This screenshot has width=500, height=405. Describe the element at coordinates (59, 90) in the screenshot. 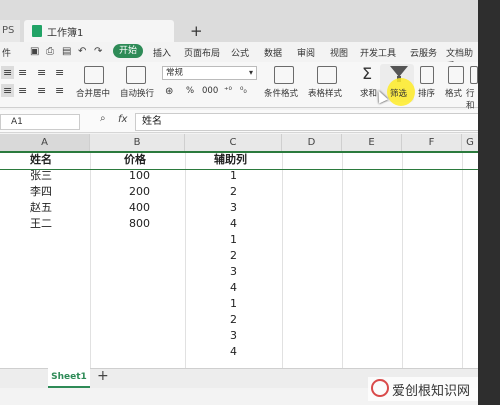

I see `align-justify-icon: ≡` at that location.